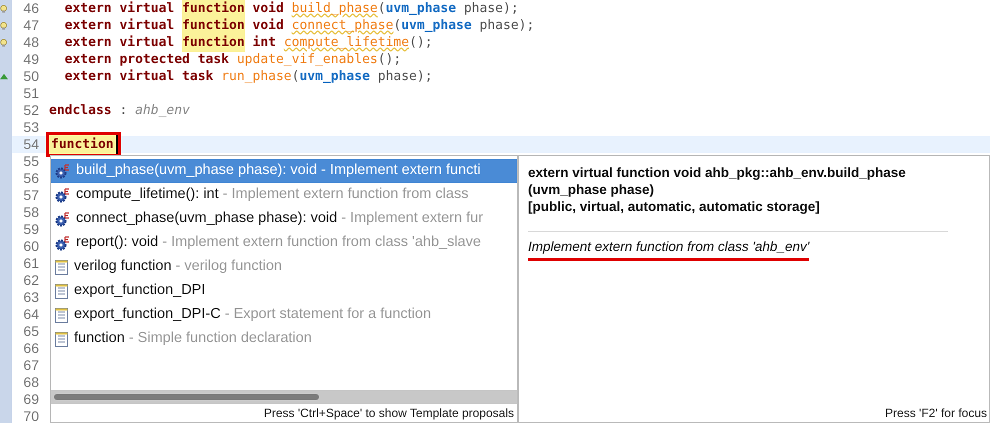  I want to click on proposal-item: connect_phase(uvm_phase phase): void - Implement extern fur, so click(284, 219).